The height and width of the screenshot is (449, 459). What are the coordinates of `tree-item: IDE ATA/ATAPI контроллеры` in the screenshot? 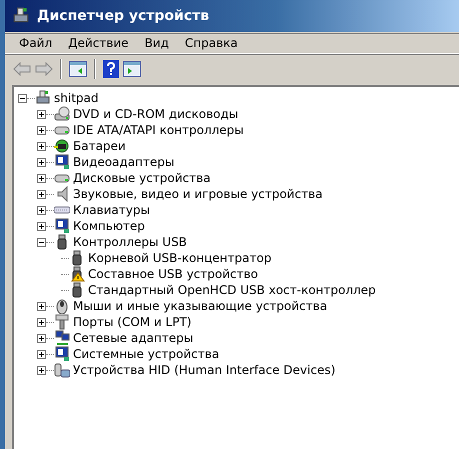 It's located at (158, 130).